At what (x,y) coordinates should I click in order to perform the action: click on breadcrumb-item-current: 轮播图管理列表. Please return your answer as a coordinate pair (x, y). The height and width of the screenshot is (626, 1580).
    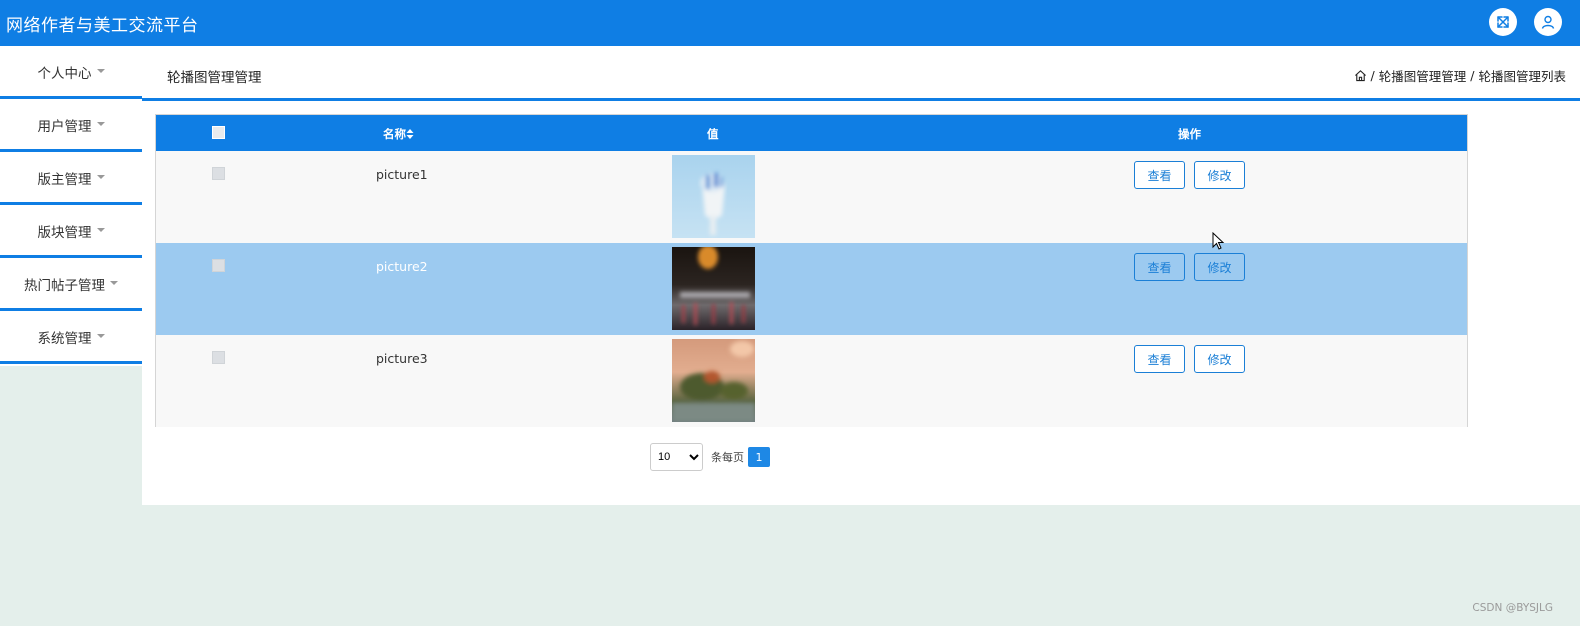
    Looking at the image, I should click on (1522, 76).